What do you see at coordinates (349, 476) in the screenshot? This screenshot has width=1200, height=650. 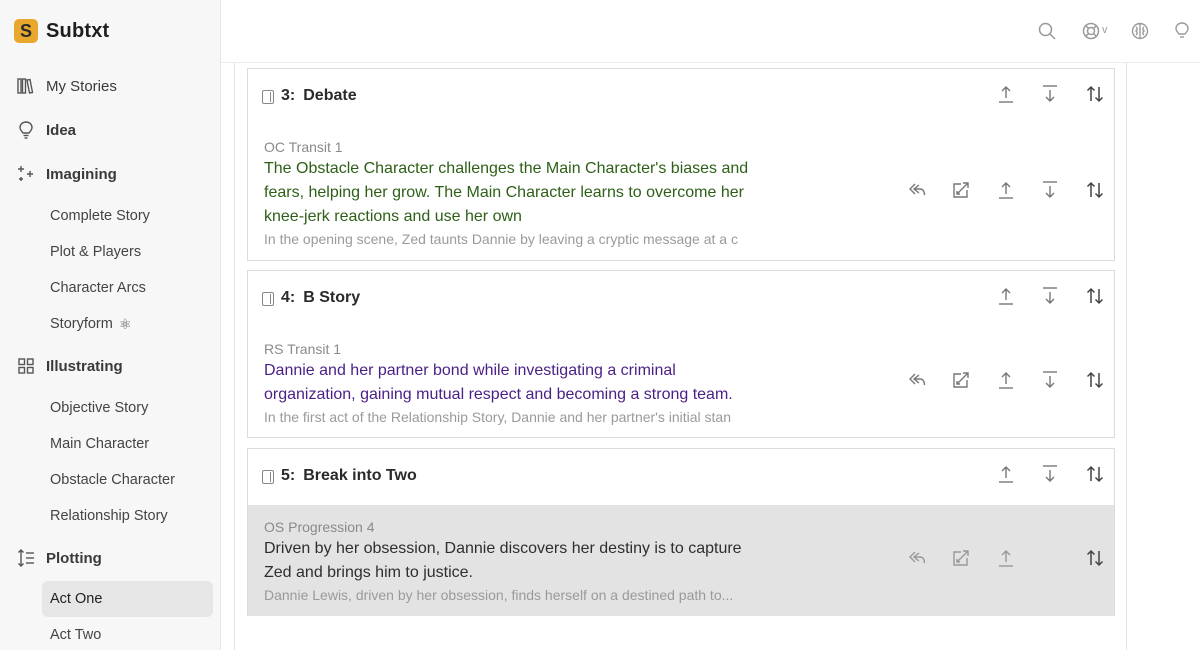 I see `card-title: 5: Break into Two` at bounding box center [349, 476].